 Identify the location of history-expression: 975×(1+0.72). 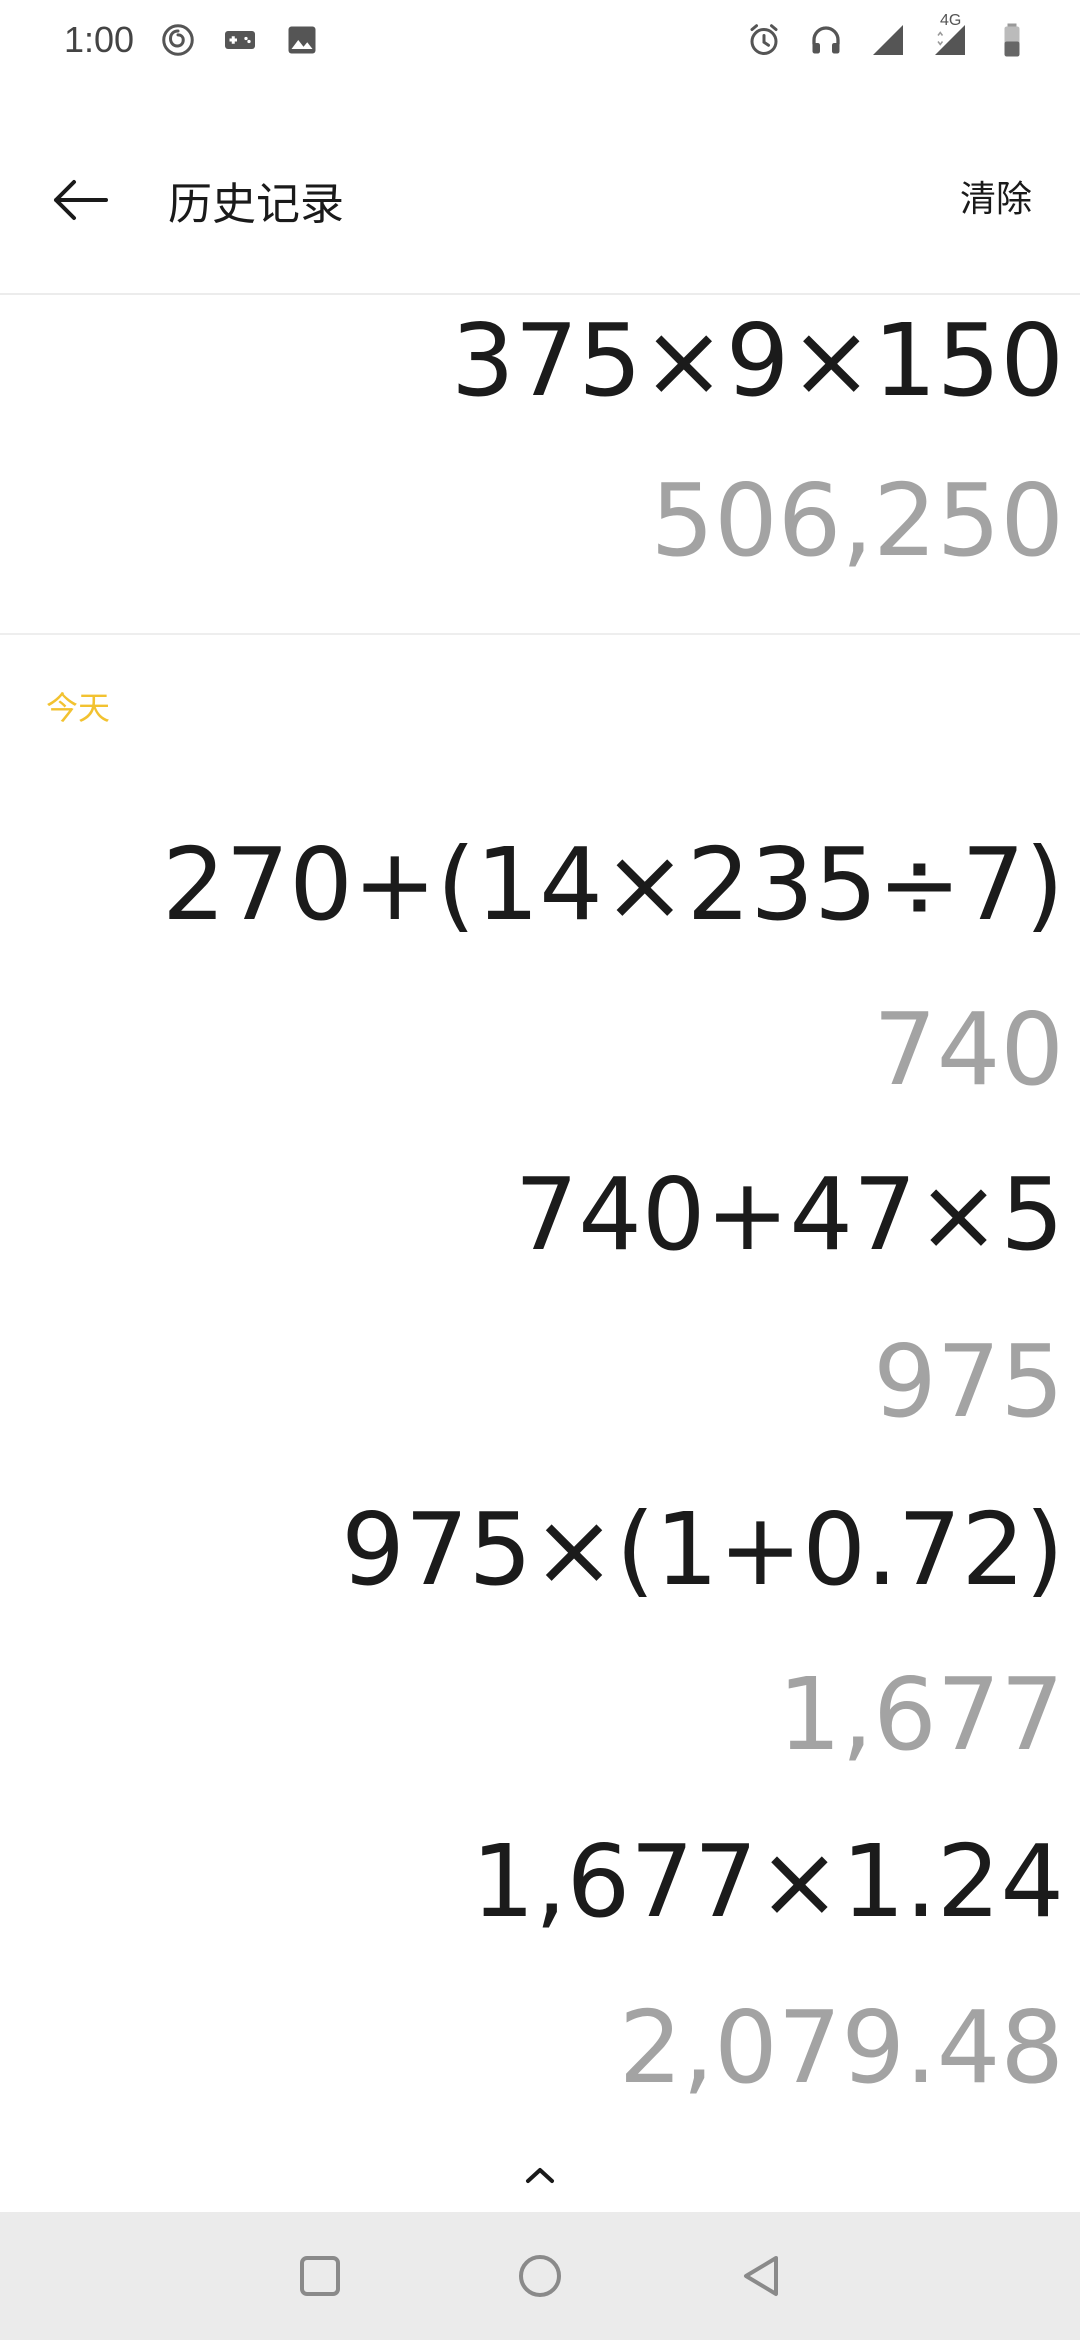
(702, 1549).